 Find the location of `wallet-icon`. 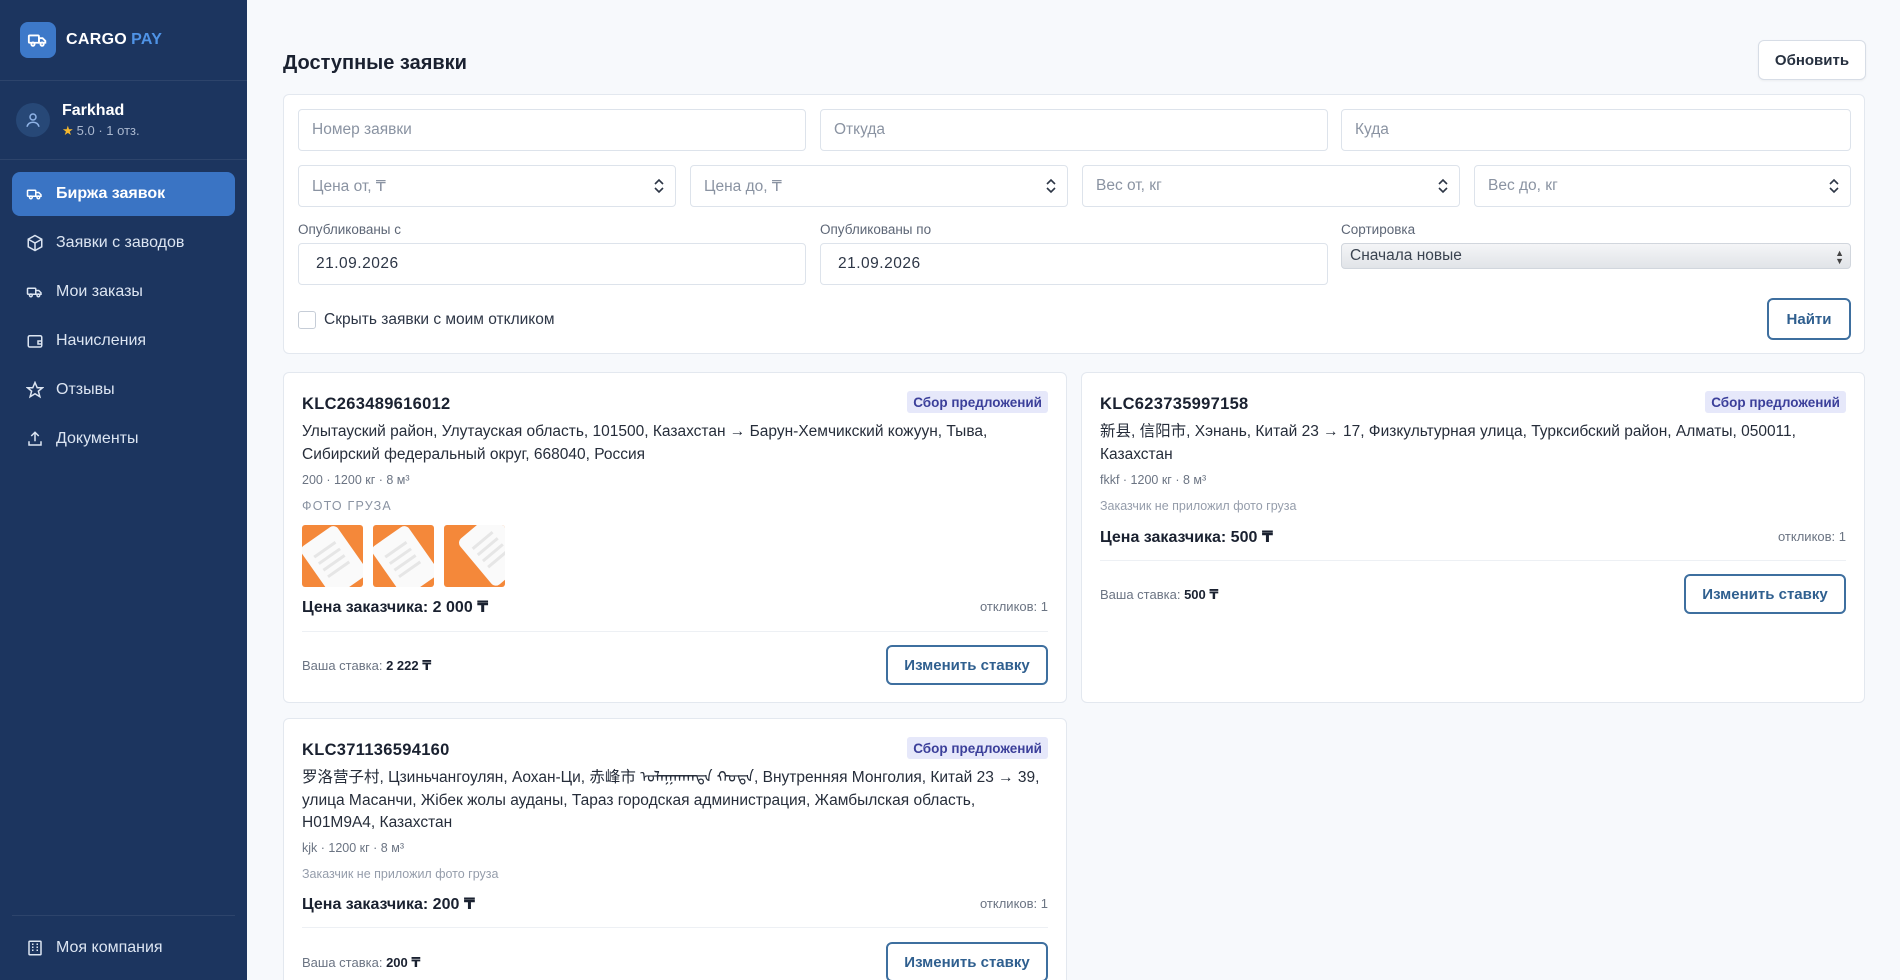

wallet-icon is located at coordinates (35, 341).